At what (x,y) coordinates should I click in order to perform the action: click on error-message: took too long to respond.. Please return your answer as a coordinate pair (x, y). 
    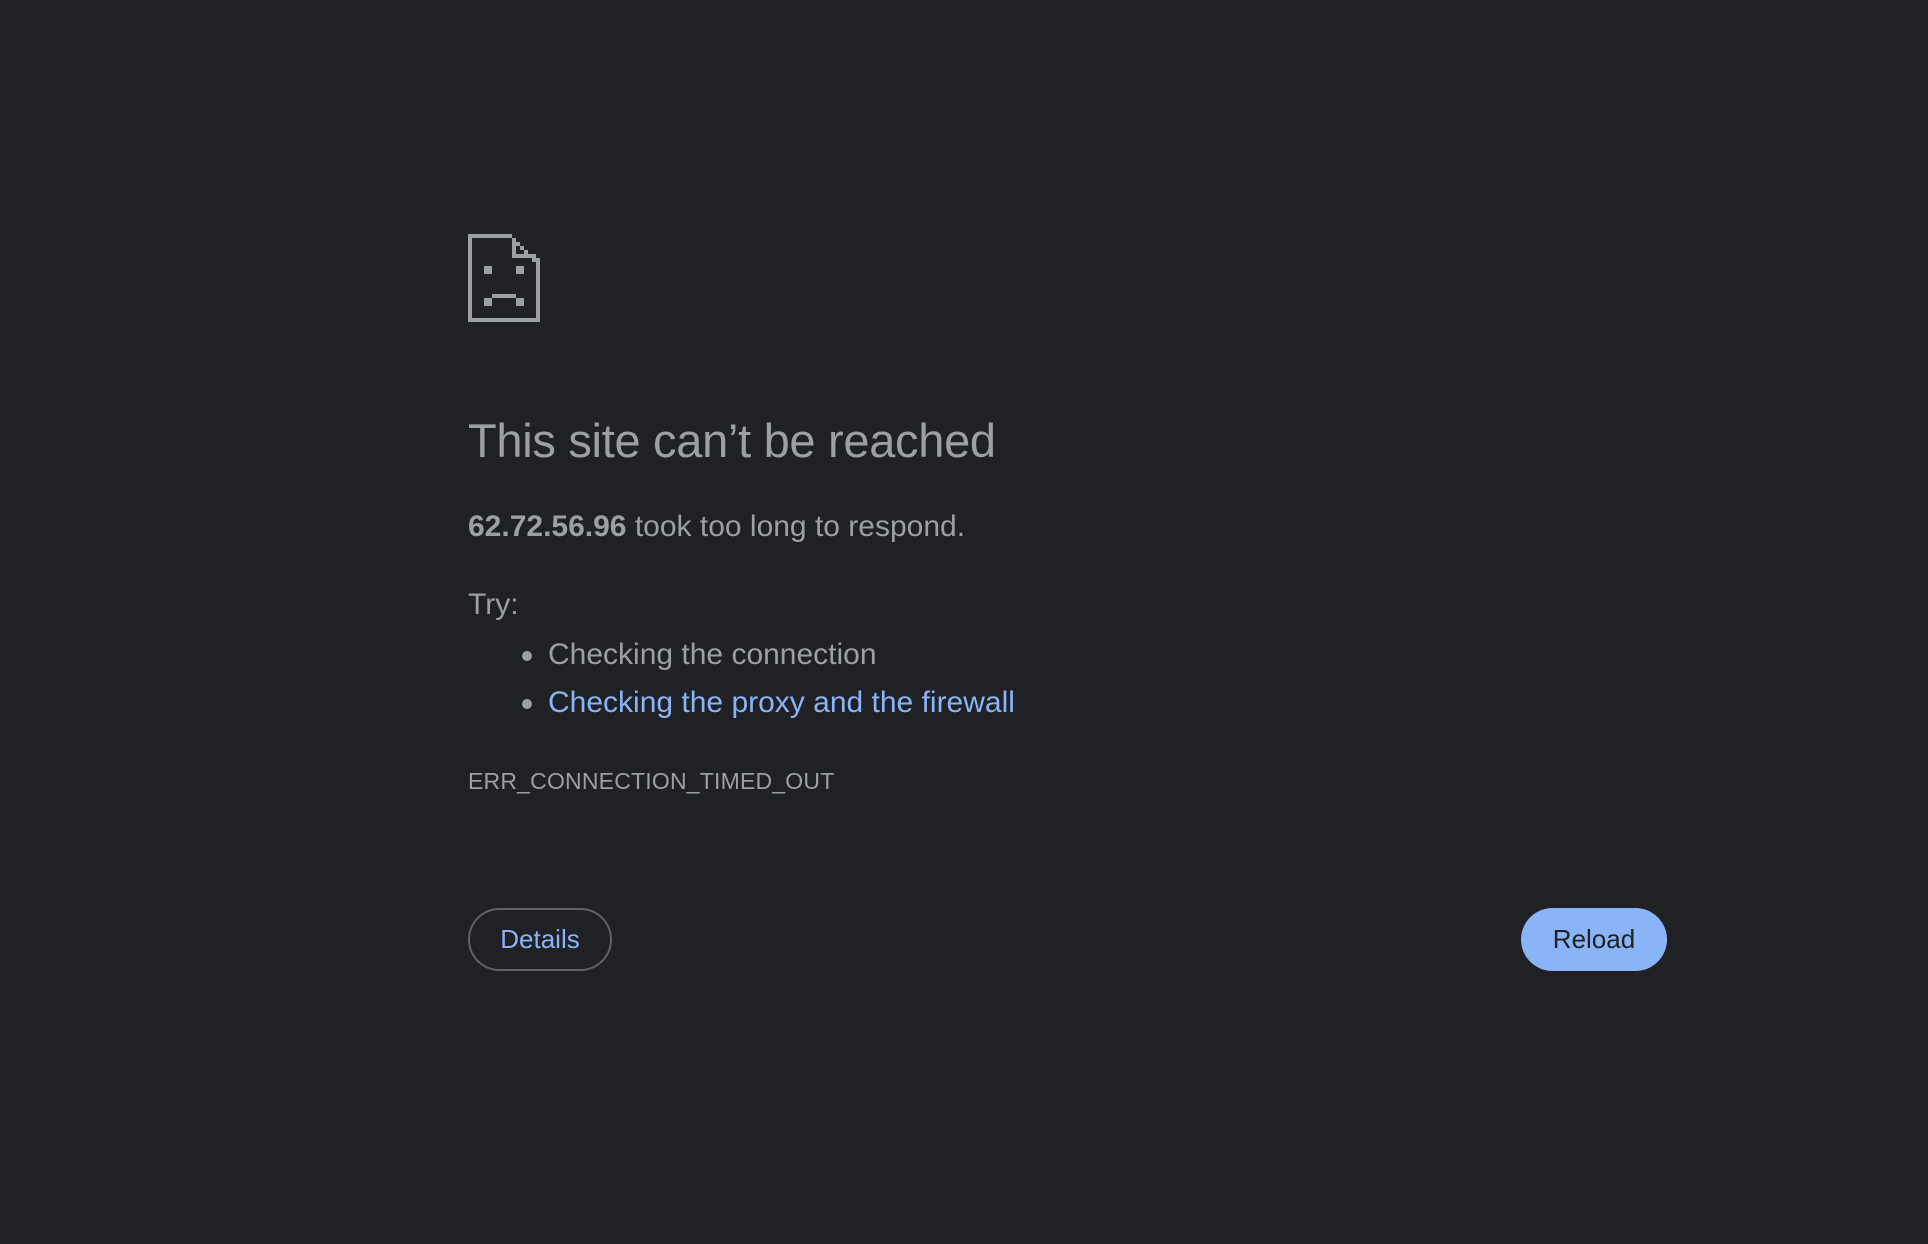
    Looking at the image, I should click on (796, 526).